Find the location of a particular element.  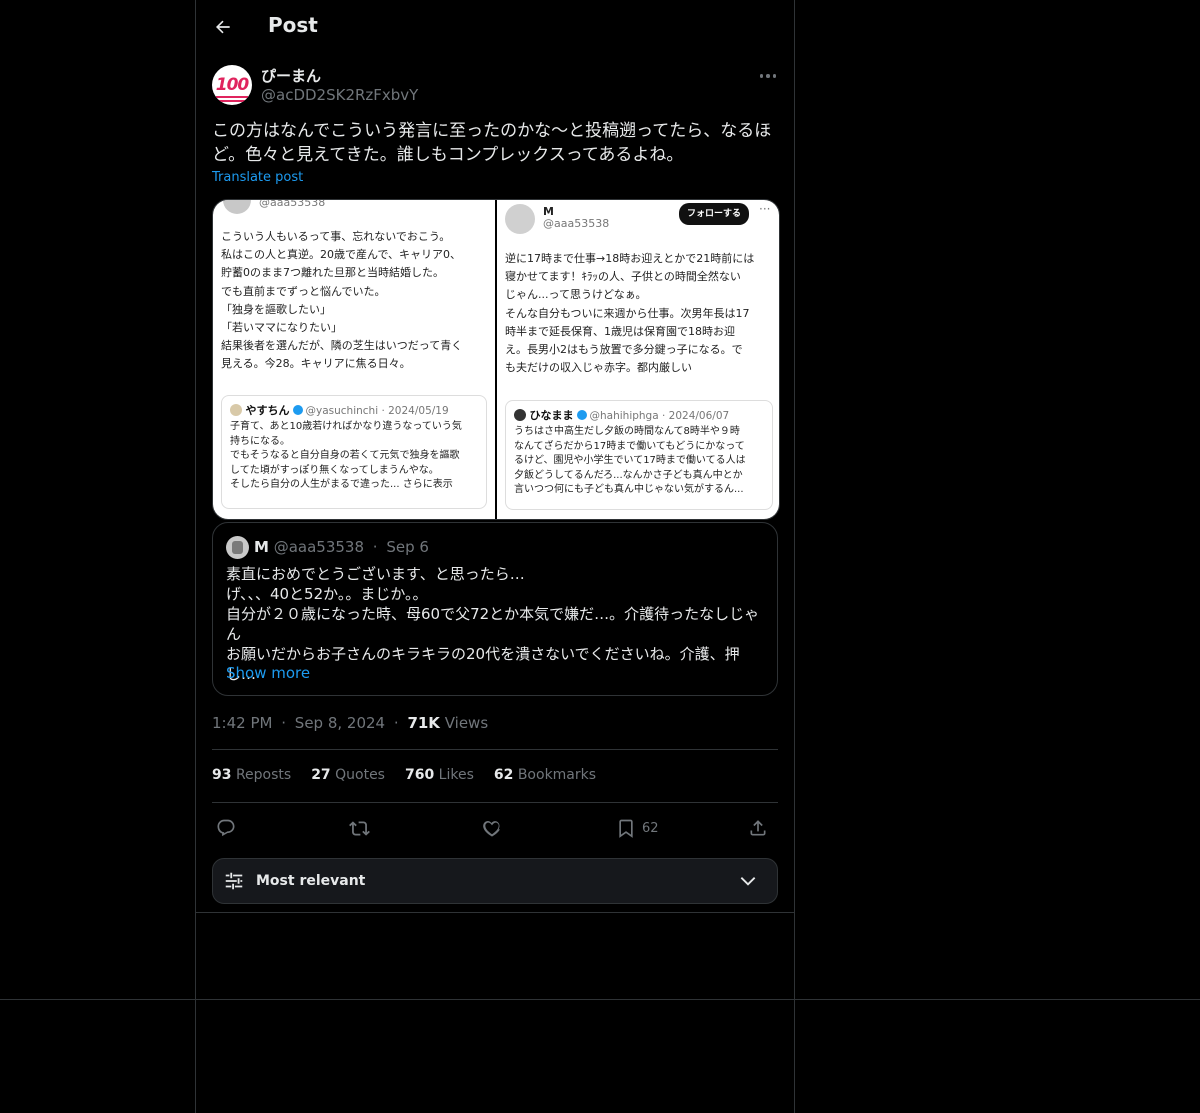

screenshot-follow-pill: フォローする is located at coordinates (714, 214).